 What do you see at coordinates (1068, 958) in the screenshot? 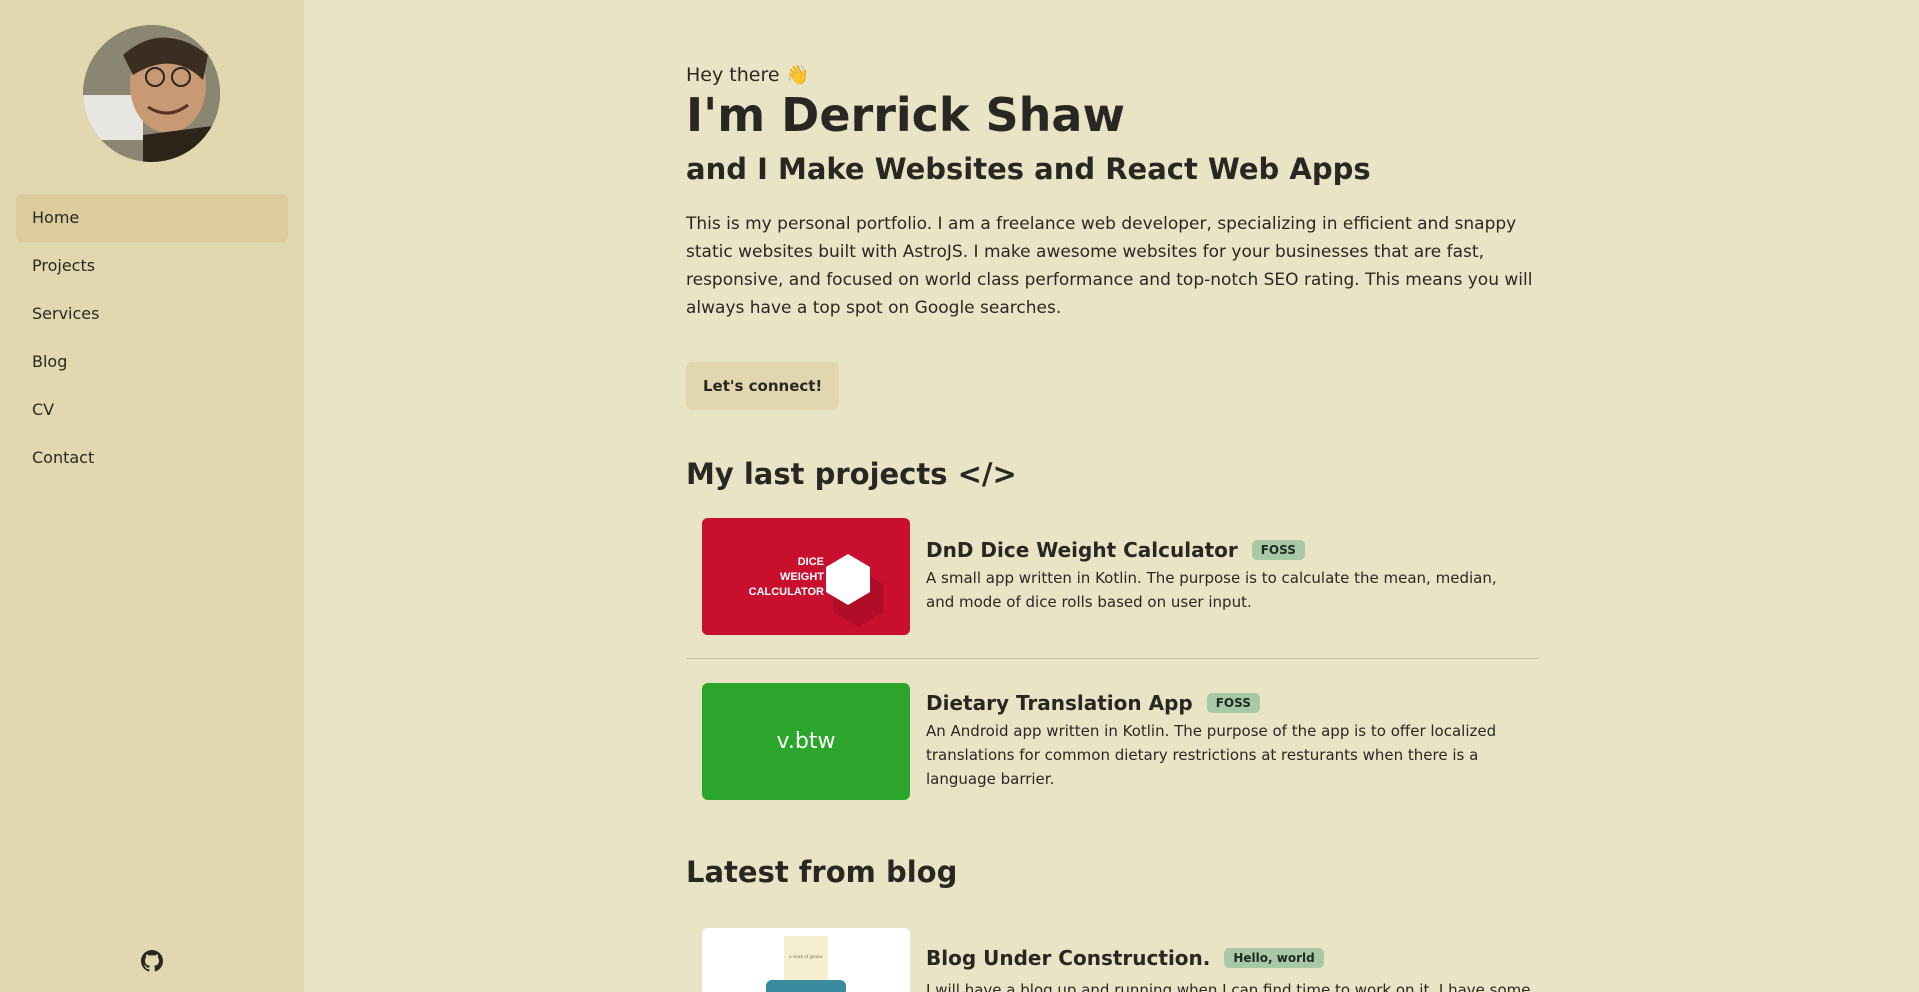
I see `blog-title: Blog Under Construction.` at bounding box center [1068, 958].